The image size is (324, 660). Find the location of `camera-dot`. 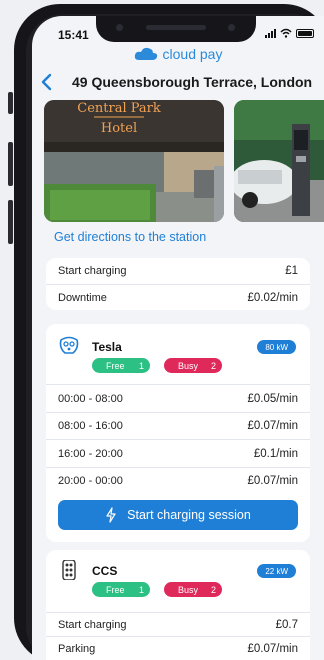

camera-dot is located at coordinates (231, 27).